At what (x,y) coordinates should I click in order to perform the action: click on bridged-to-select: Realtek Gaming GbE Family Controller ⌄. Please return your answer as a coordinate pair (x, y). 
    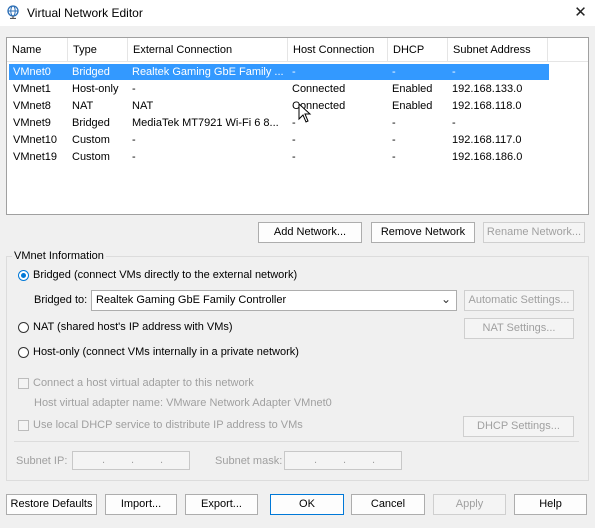
    Looking at the image, I should click on (274, 300).